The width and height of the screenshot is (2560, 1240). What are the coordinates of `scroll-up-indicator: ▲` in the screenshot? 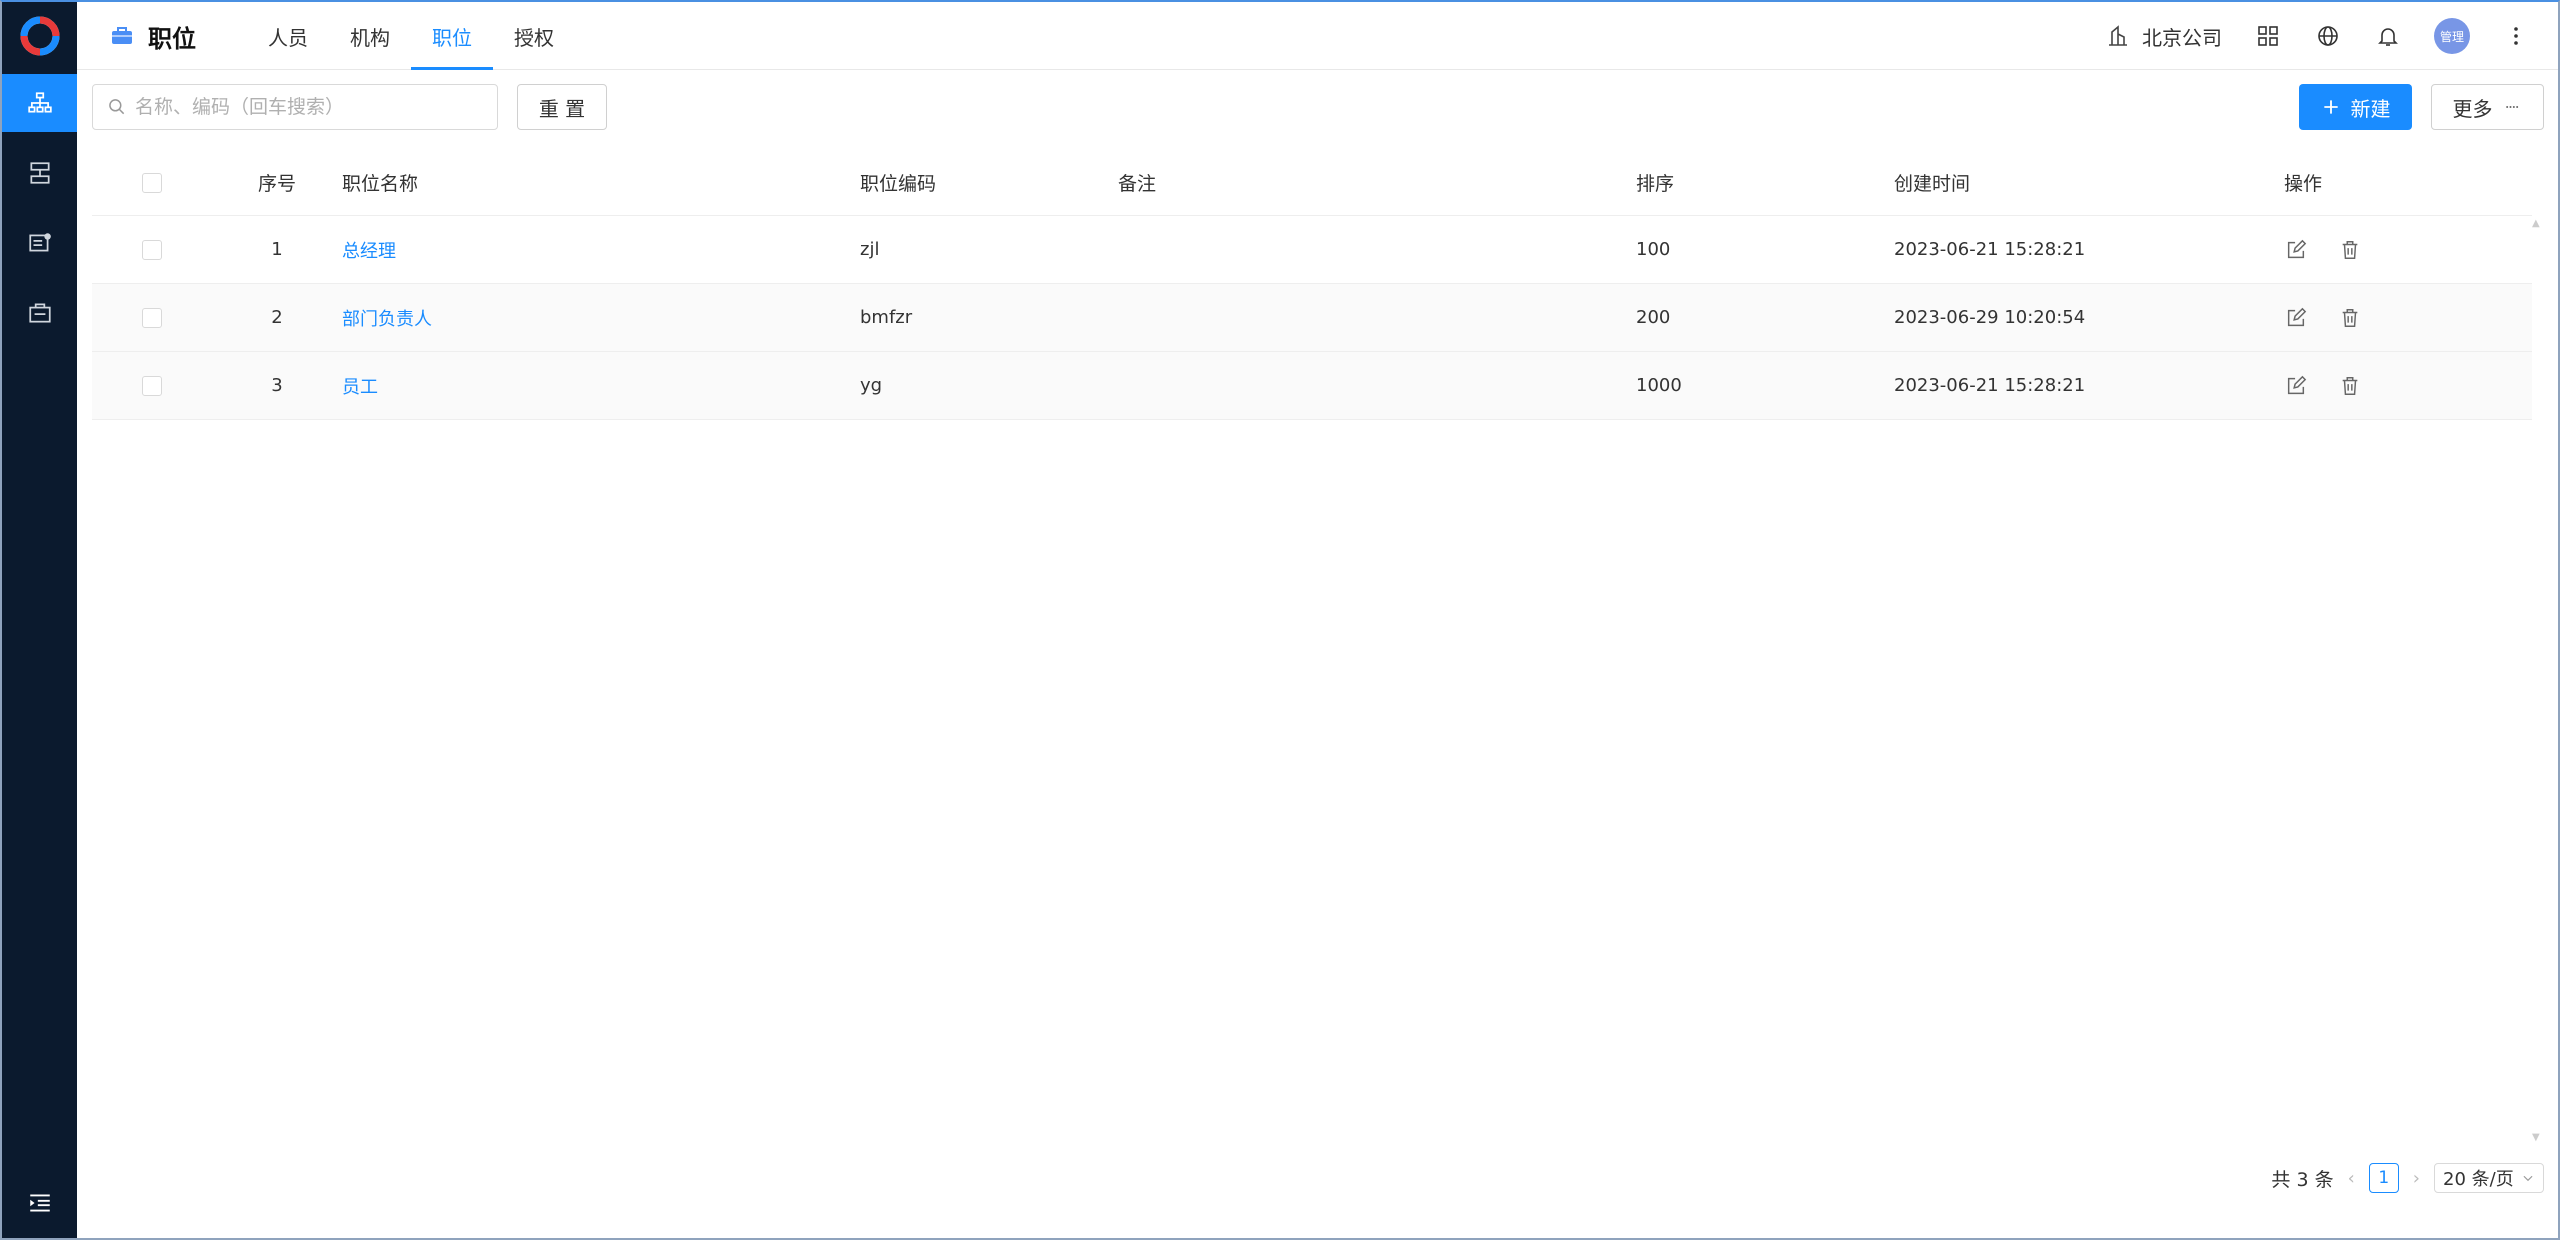 It's located at (2536, 223).